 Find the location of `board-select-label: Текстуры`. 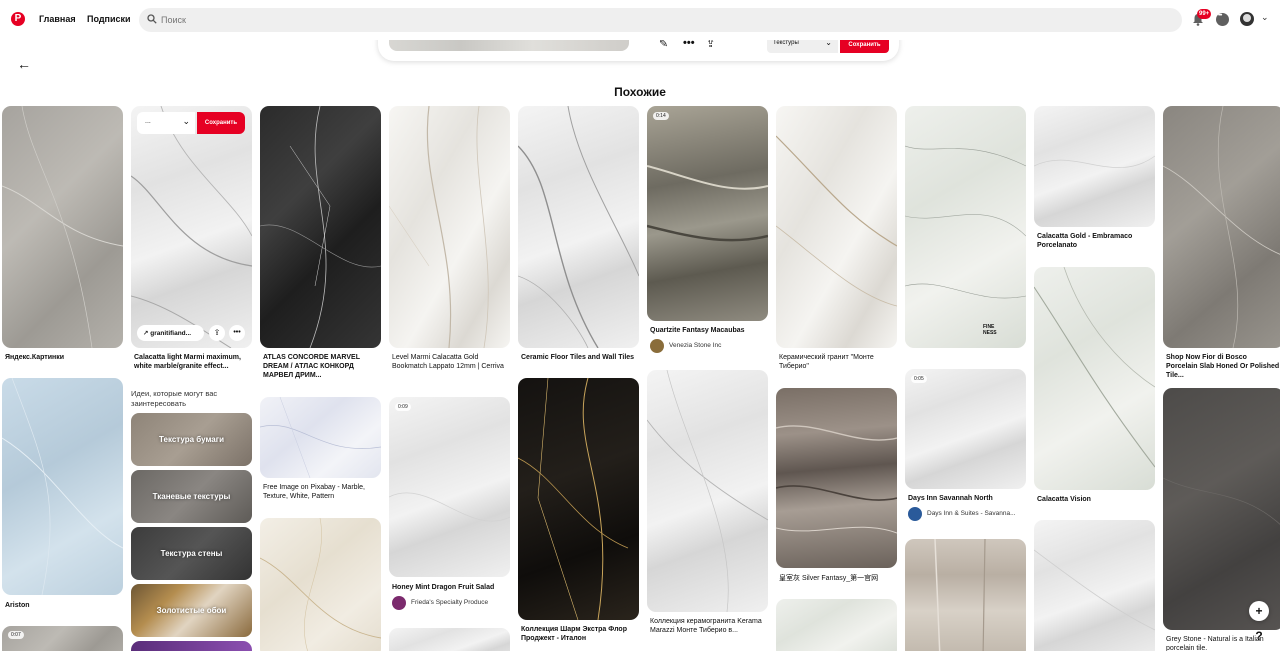

board-select-label: Текстуры is located at coordinates (786, 43).